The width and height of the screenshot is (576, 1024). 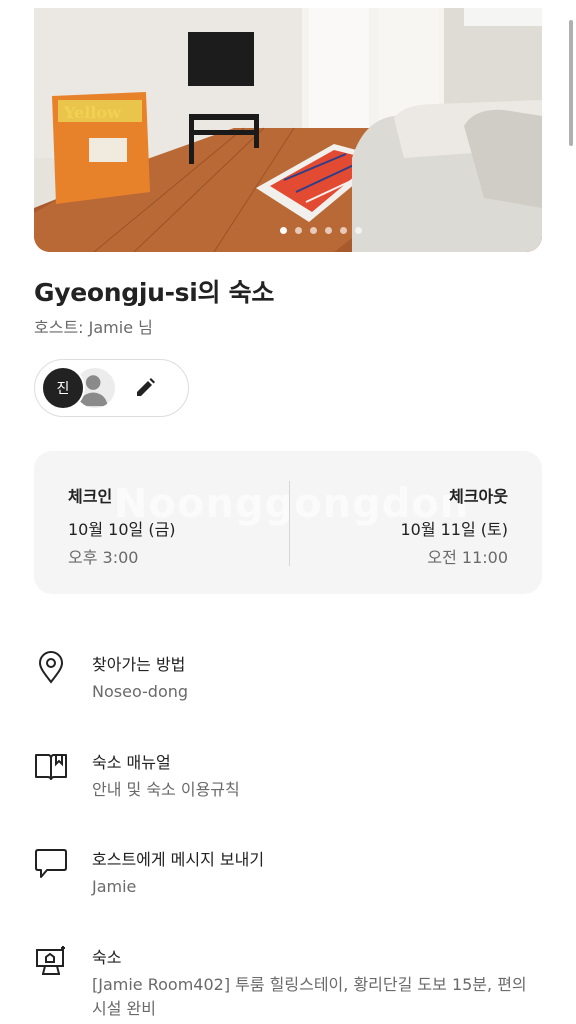 I want to click on svg-text: Yellow, so click(x=92, y=112).